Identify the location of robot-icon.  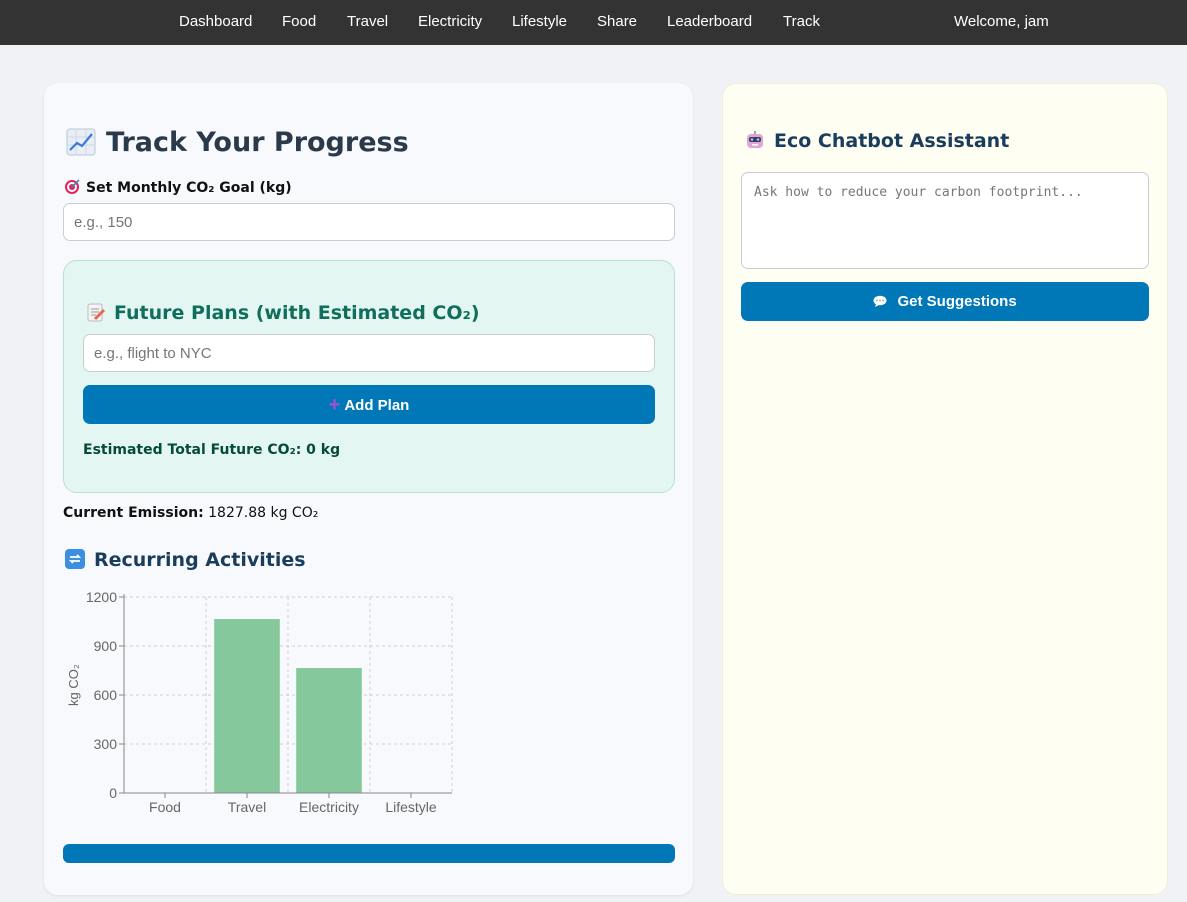
(755, 139).